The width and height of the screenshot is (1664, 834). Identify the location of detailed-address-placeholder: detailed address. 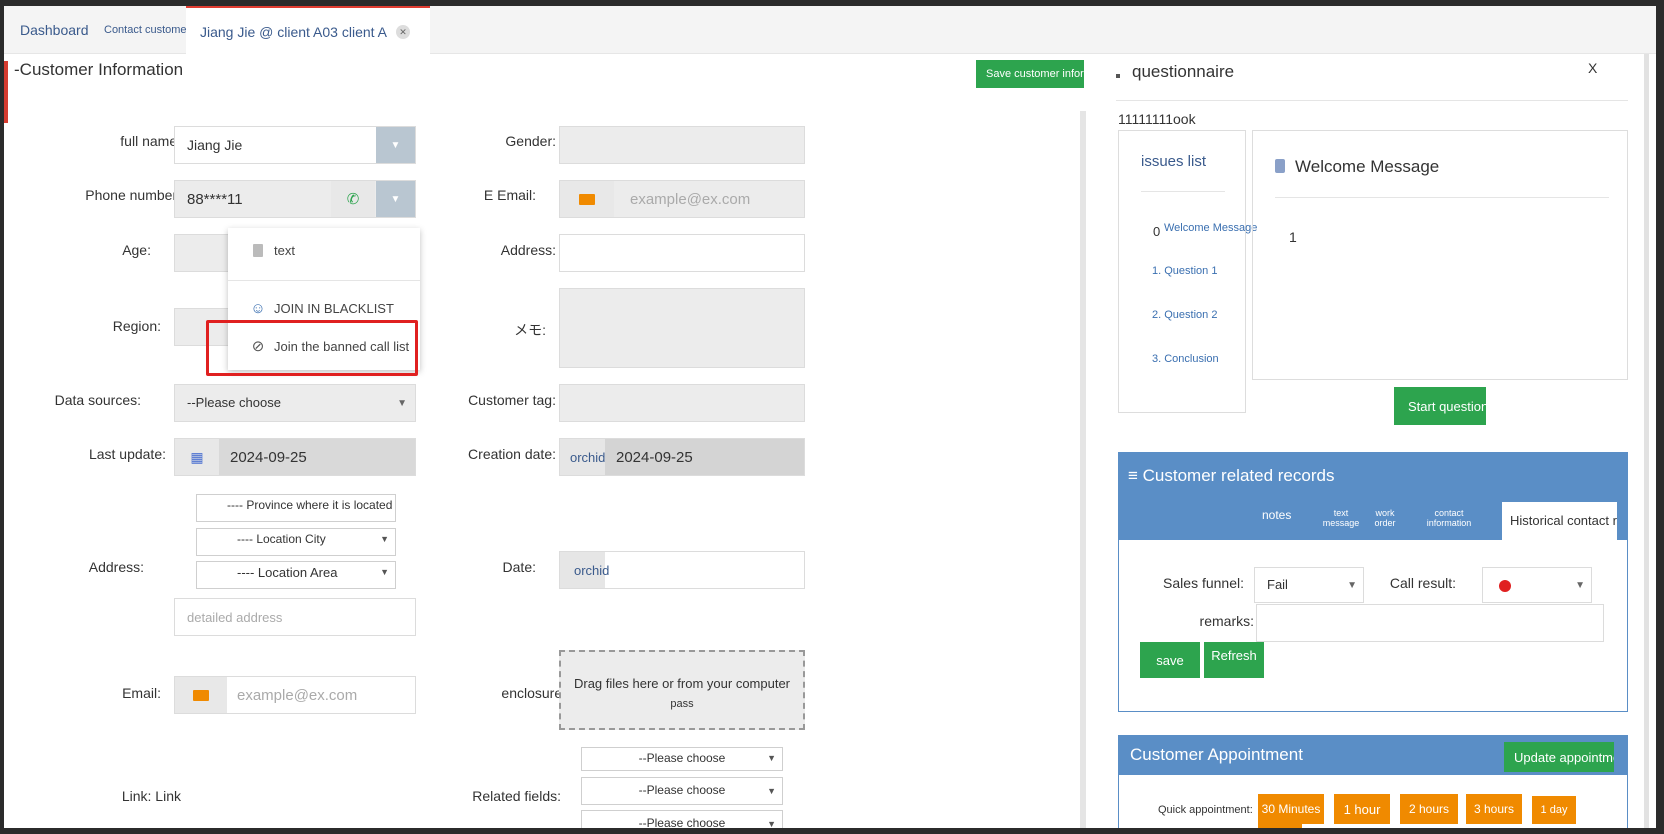
(235, 617).